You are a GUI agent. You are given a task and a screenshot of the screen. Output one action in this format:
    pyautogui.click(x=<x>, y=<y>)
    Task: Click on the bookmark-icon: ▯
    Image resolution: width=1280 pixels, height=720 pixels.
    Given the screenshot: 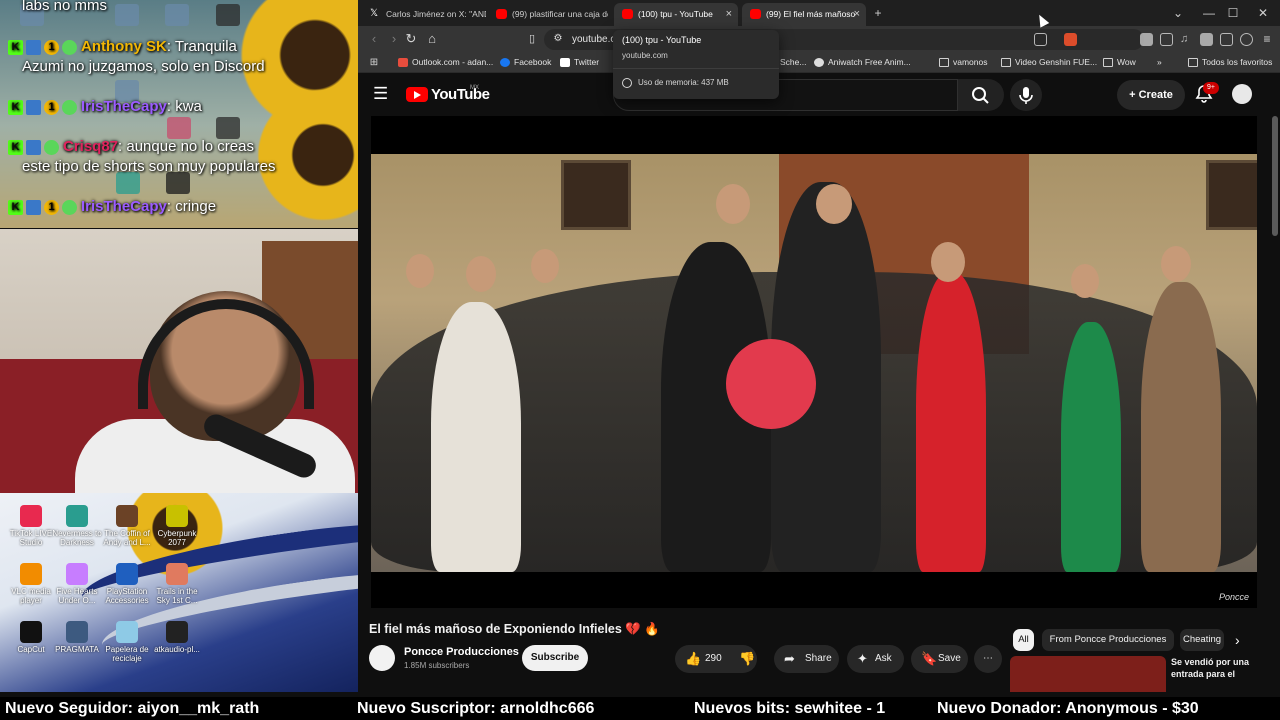 What is the action you would take?
    pyautogui.click(x=532, y=39)
    